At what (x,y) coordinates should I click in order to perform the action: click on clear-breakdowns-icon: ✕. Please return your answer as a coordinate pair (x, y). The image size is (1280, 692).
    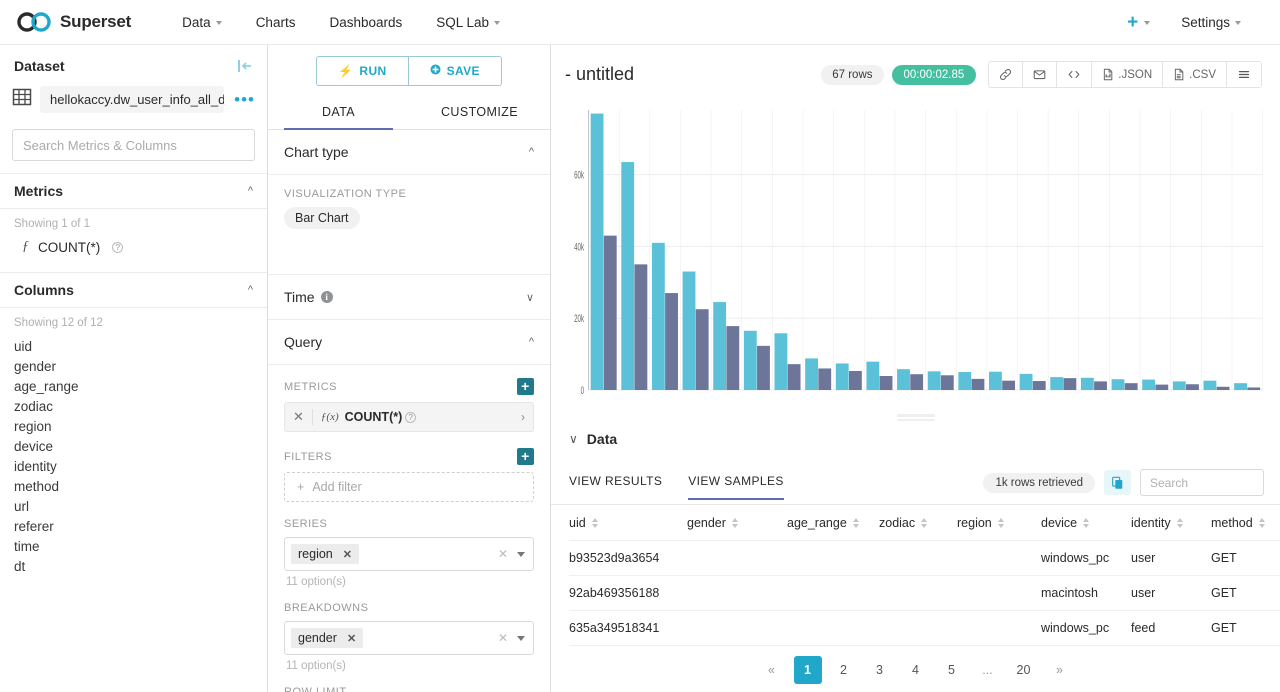
    Looking at the image, I should click on (503, 638).